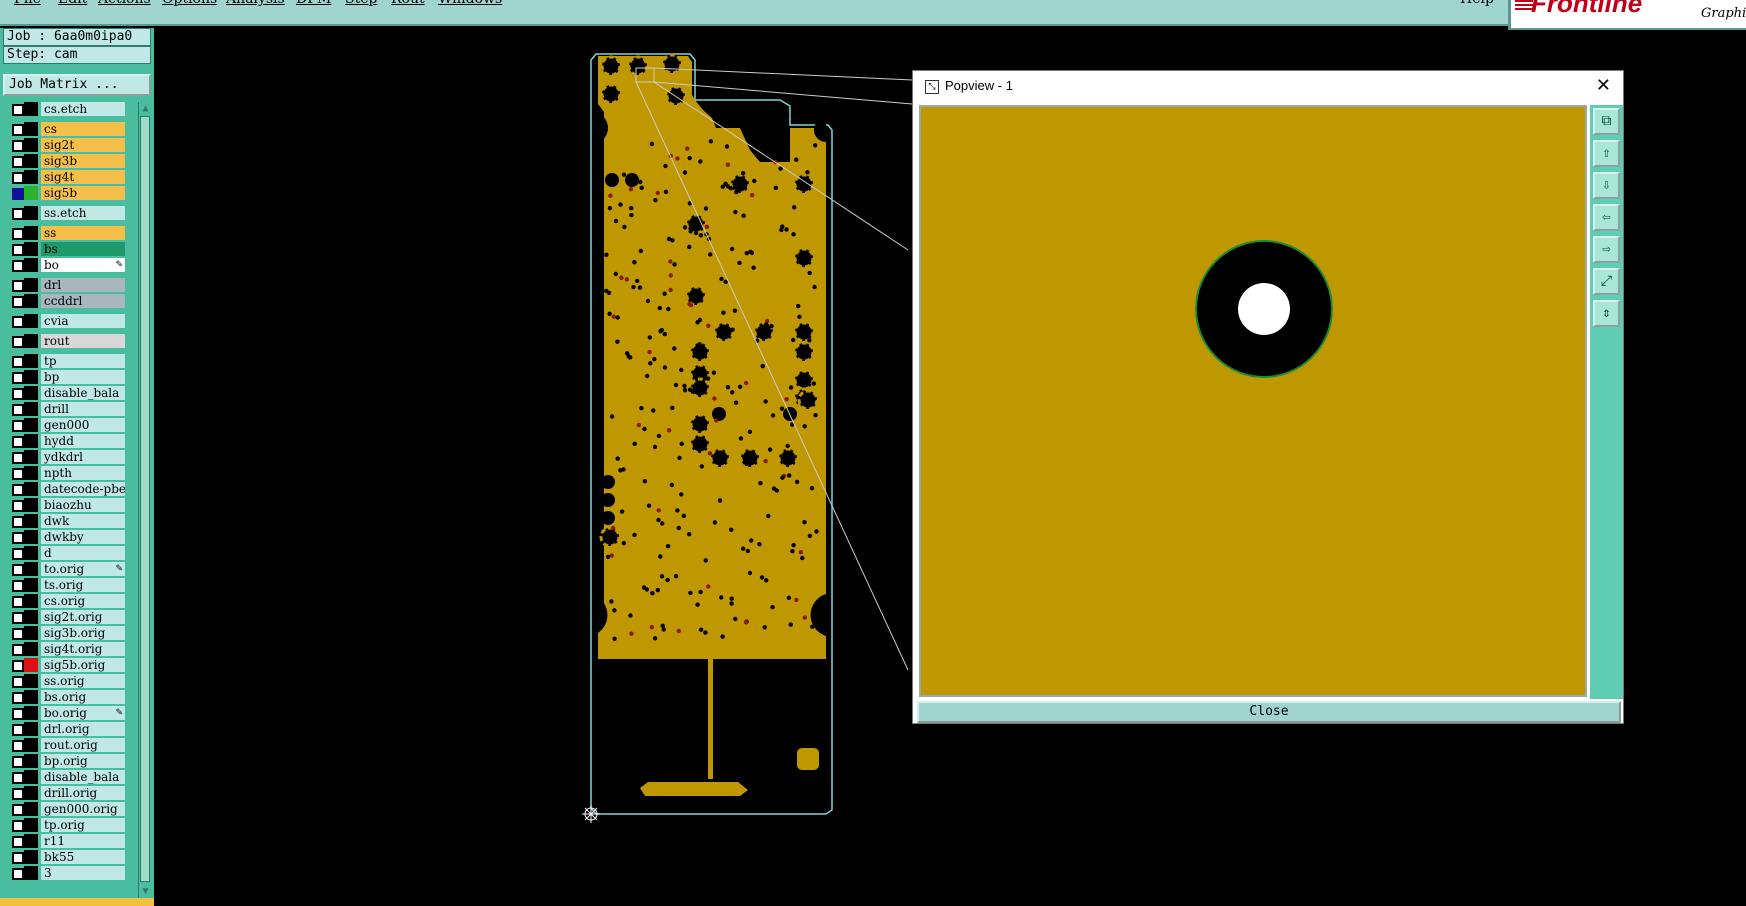 This screenshot has width=1746, height=906. I want to click on popview-close-button: Close, so click(1269, 712).